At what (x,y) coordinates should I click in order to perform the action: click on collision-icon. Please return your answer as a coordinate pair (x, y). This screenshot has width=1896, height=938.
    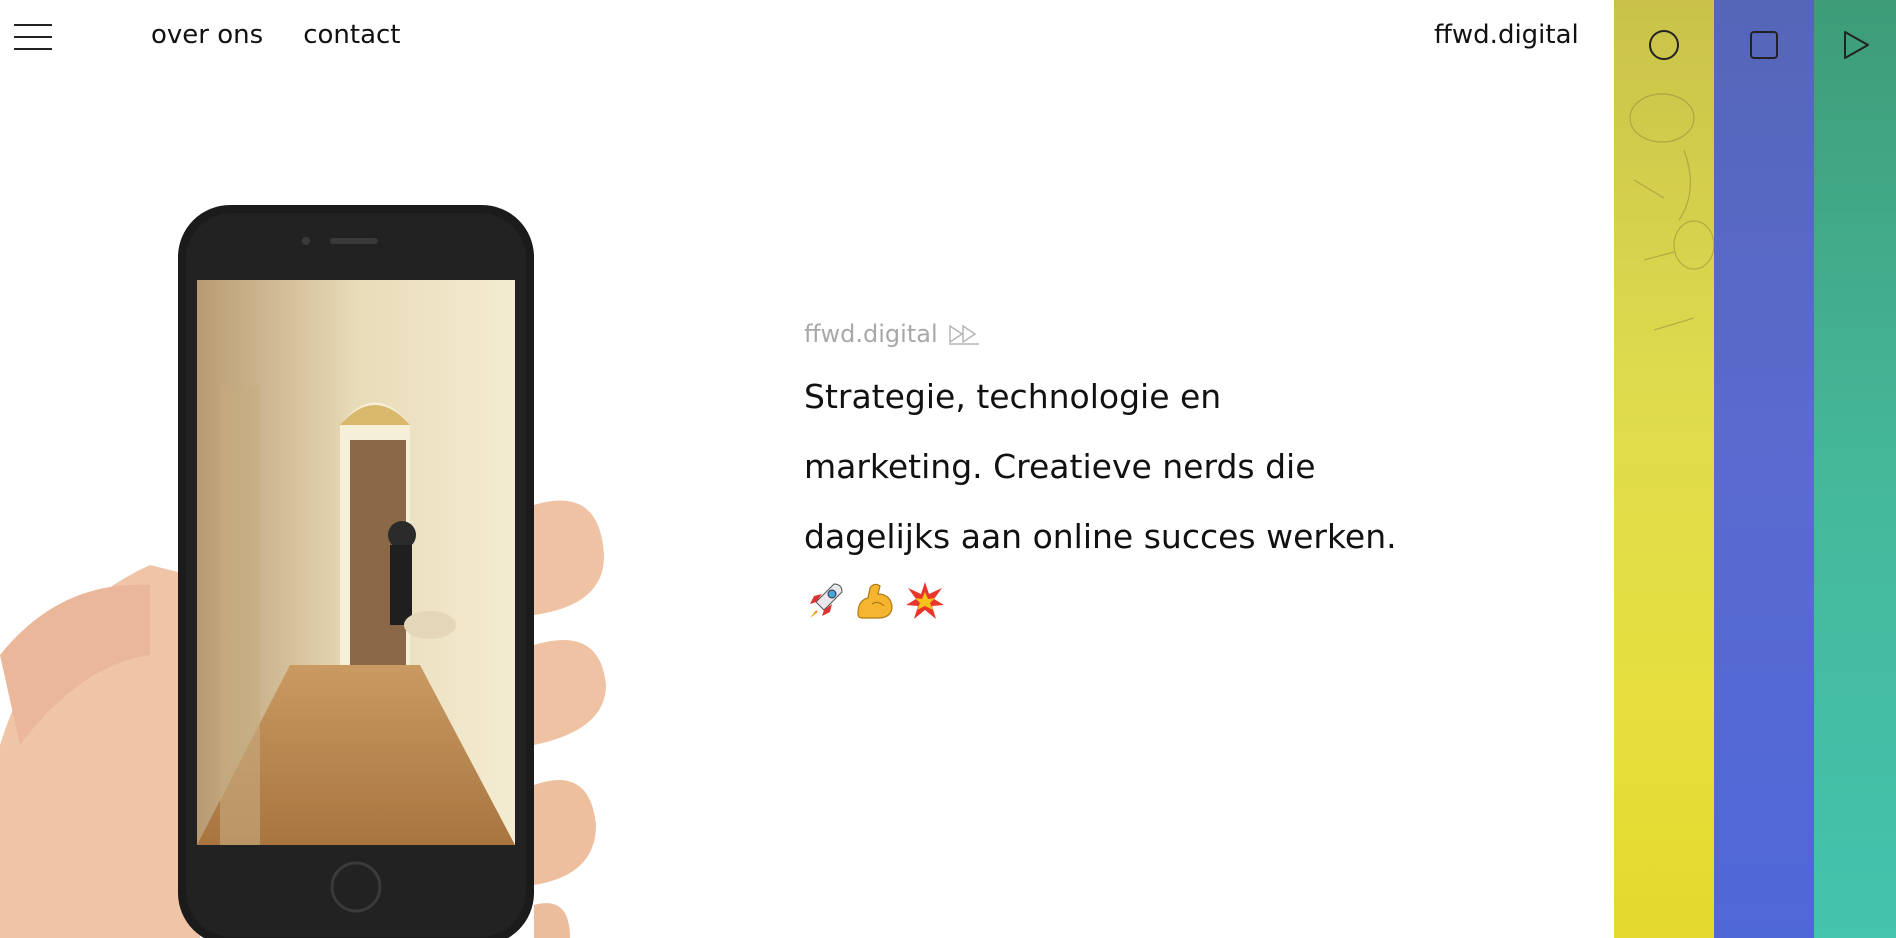
    Looking at the image, I should click on (925, 600).